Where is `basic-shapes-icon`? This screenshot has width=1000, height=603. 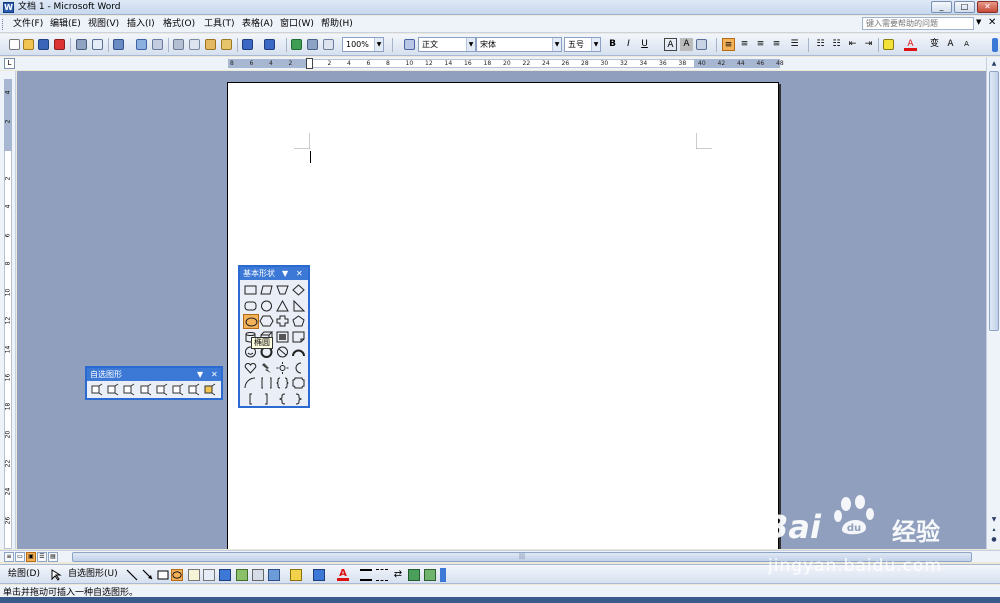
basic-shapes-icon is located at coordinates (130, 390).